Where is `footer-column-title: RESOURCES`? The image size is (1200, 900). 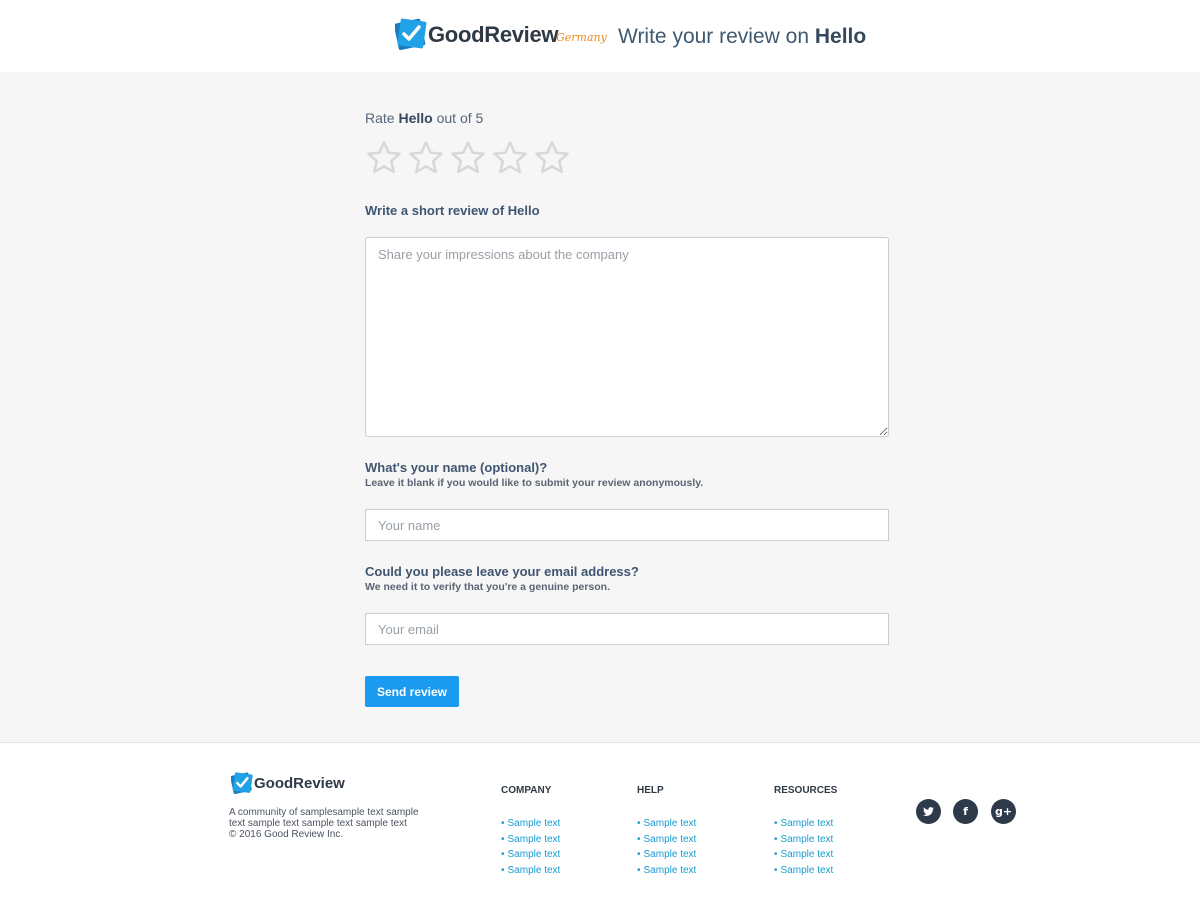
footer-column-title: RESOURCES is located at coordinates (806, 790).